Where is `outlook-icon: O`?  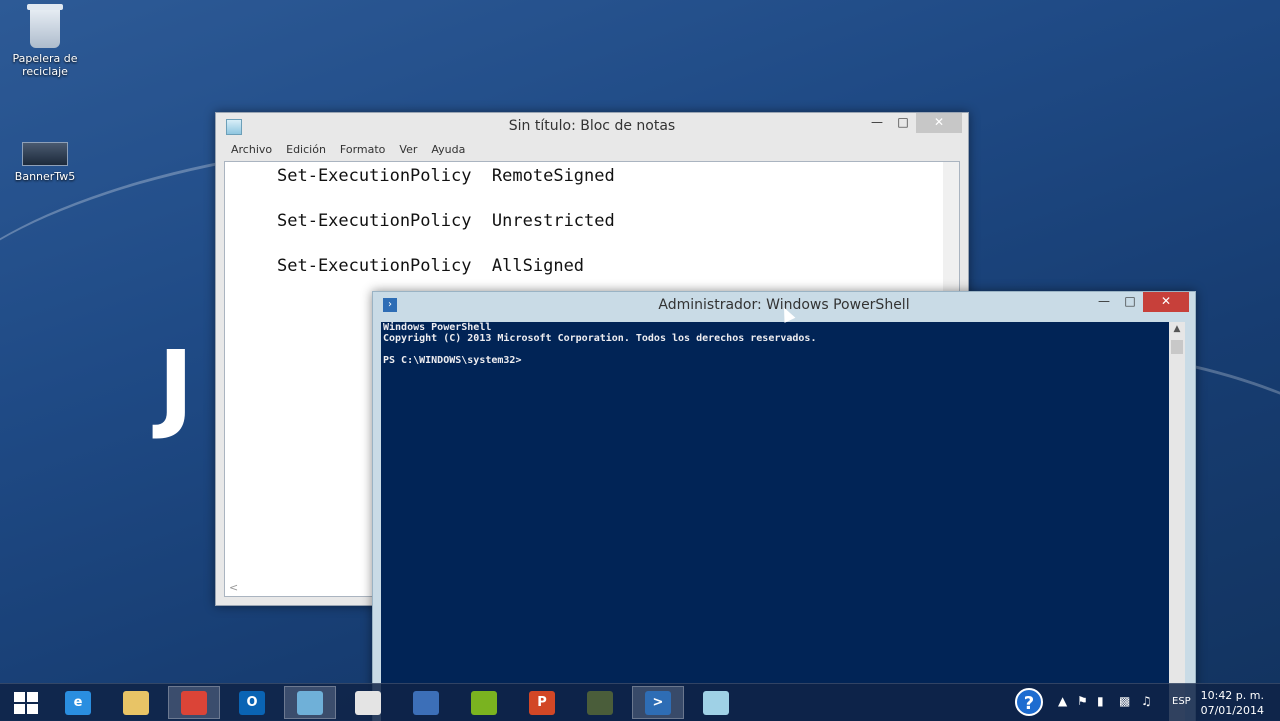
outlook-icon: O is located at coordinates (252, 702).